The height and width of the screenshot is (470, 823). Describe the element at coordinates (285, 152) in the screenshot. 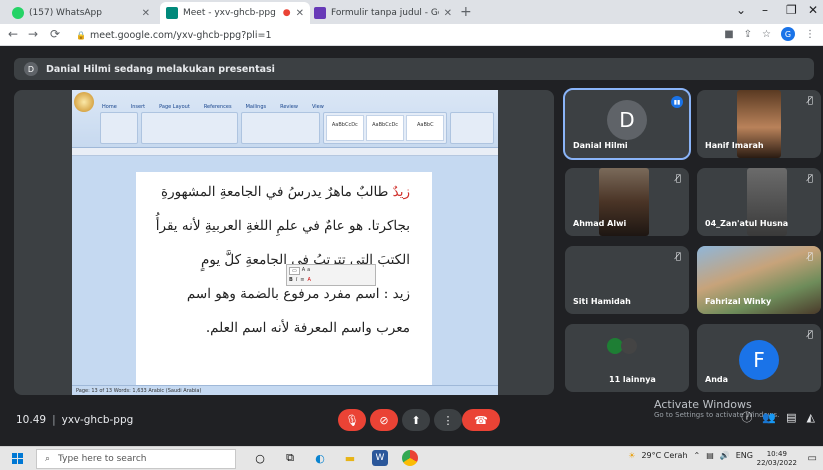

I see `ruler` at that location.